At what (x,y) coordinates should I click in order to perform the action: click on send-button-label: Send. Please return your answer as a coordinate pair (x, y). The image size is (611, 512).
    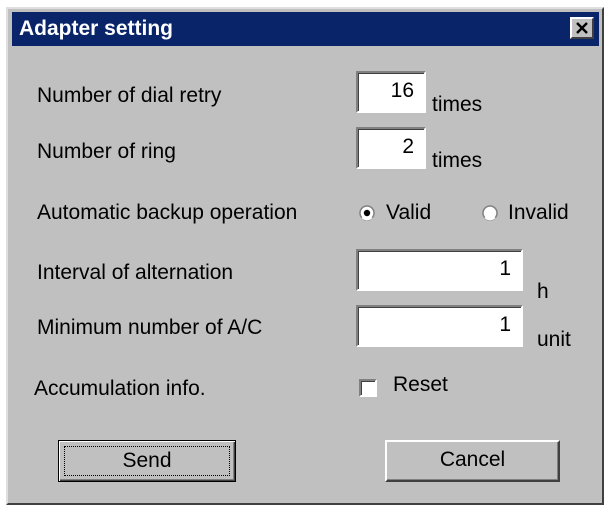
    Looking at the image, I should click on (147, 460).